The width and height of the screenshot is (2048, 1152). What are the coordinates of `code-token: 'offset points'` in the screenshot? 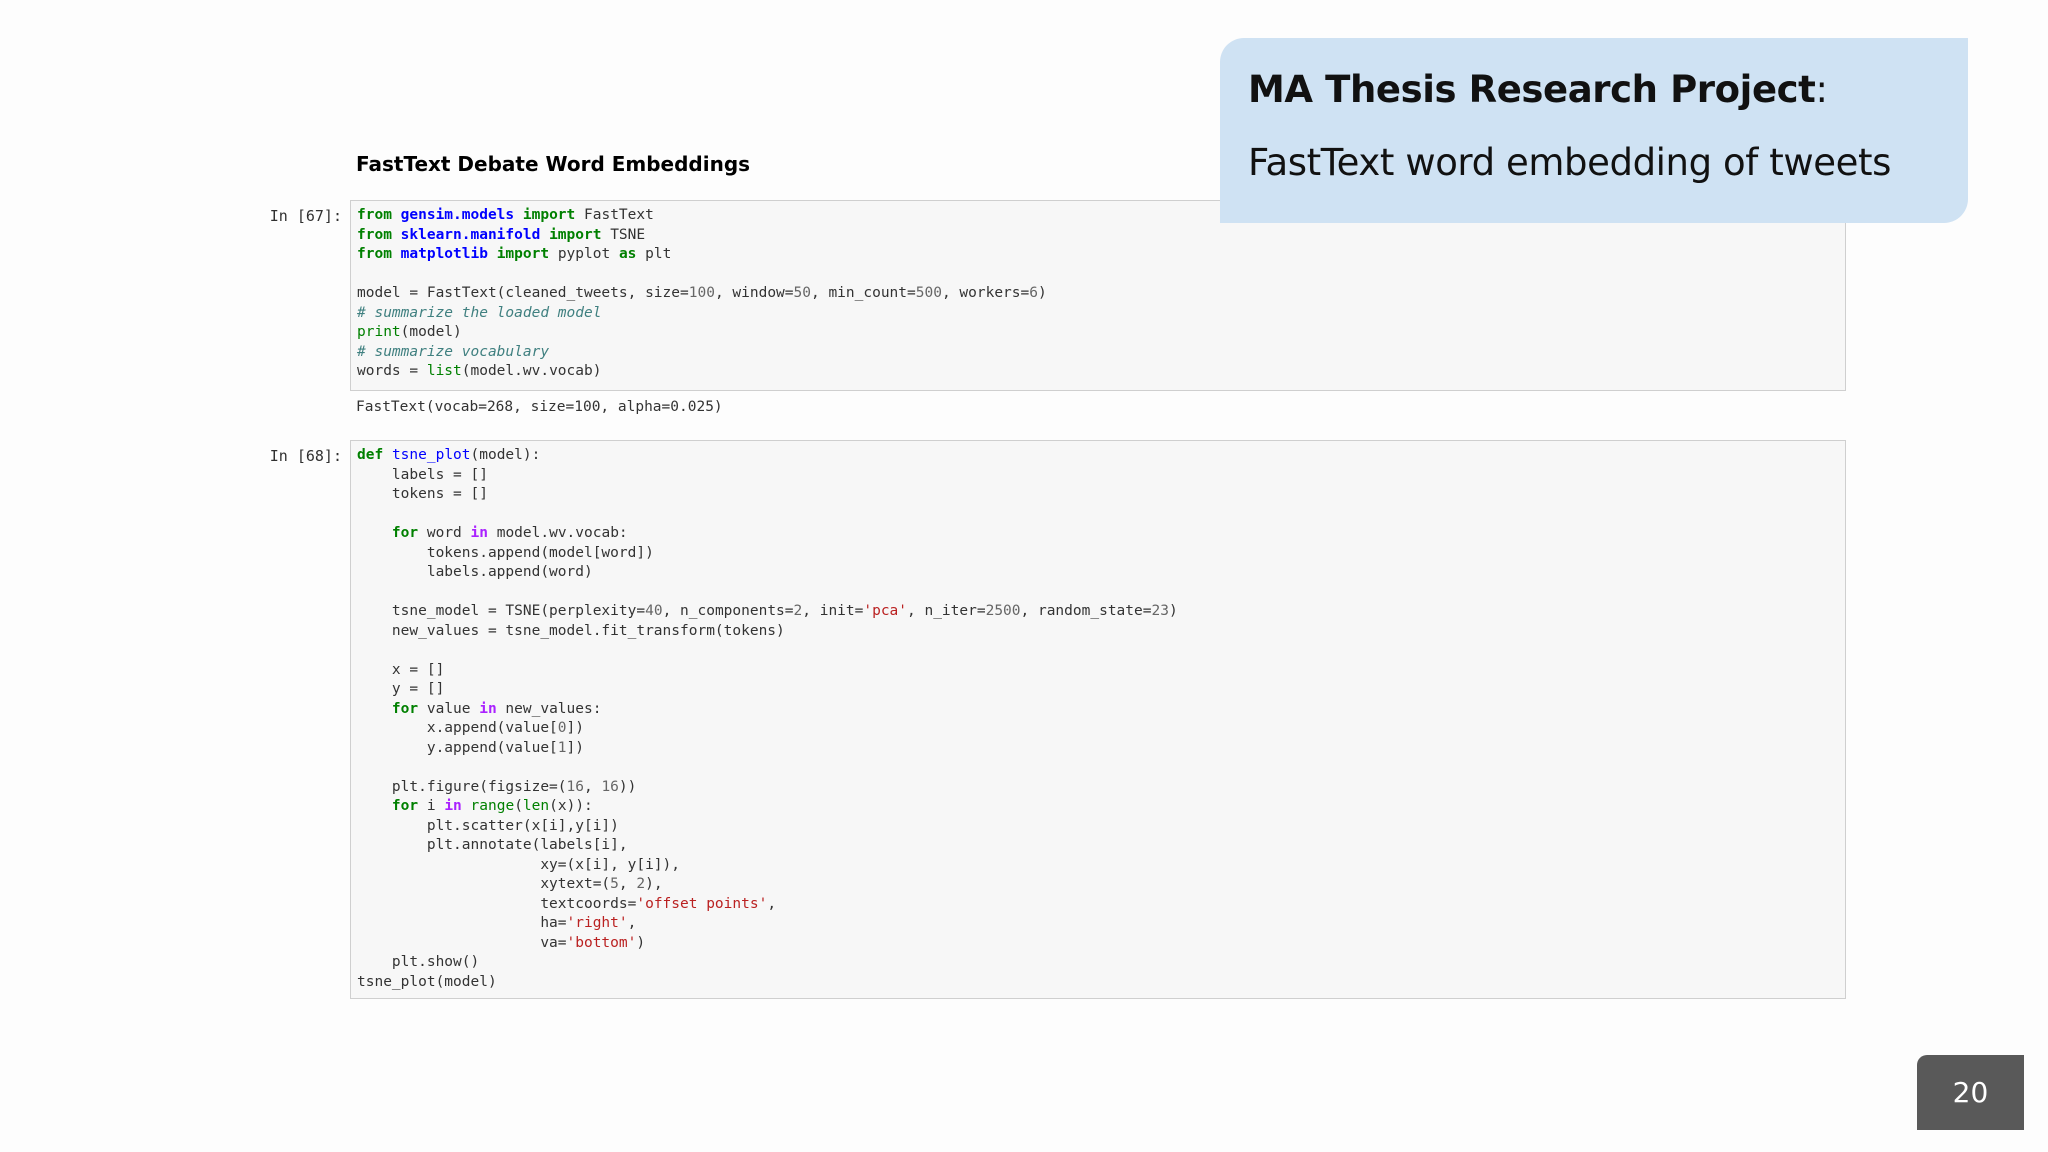 It's located at (702, 903).